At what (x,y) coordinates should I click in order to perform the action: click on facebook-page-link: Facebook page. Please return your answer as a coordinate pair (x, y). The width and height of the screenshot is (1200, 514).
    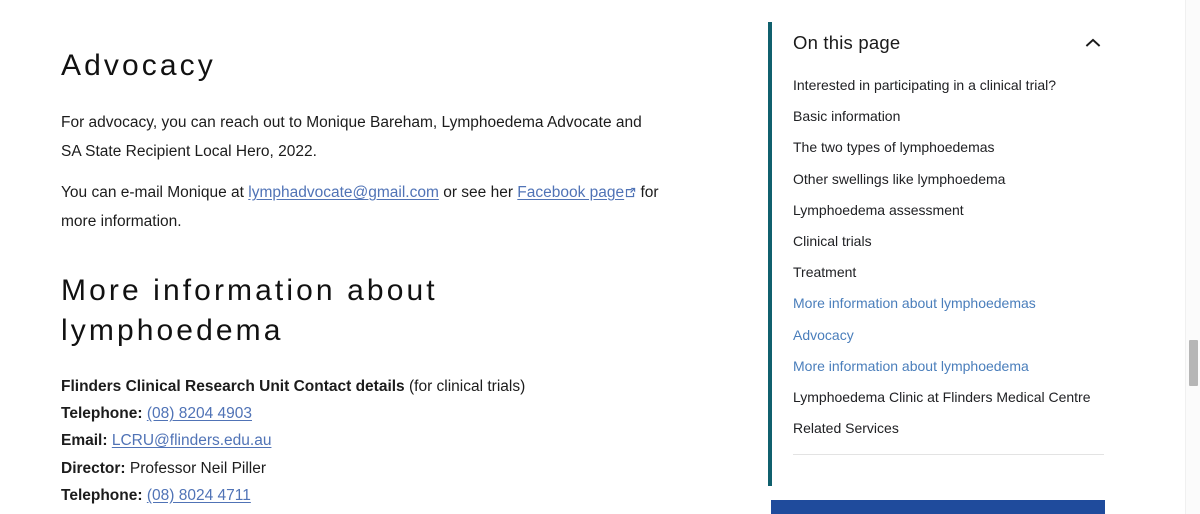
    Looking at the image, I should click on (570, 192).